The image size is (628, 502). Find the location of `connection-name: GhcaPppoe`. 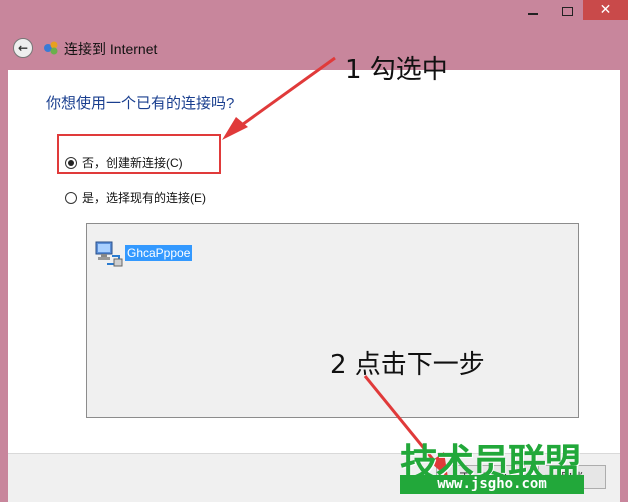

connection-name: GhcaPppoe is located at coordinates (159, 253).